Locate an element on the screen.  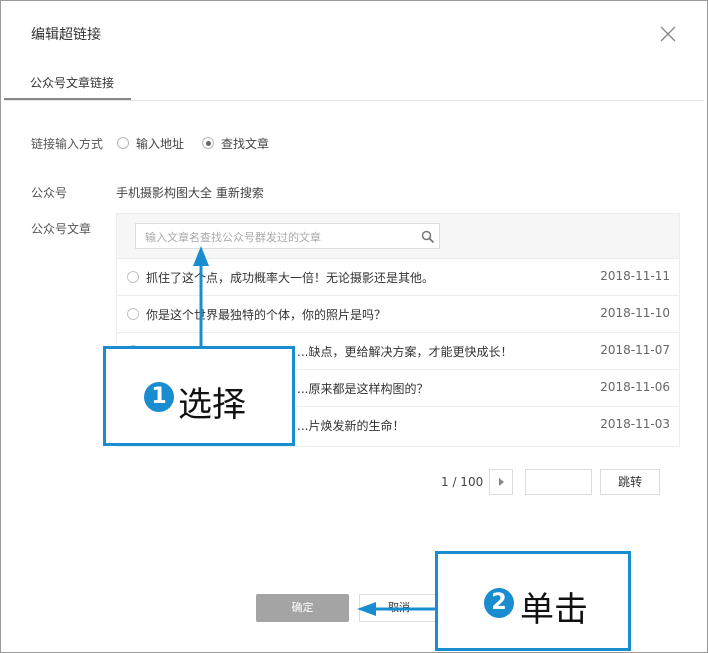
callout-text: 单击 is located at coordinates (554, 610).